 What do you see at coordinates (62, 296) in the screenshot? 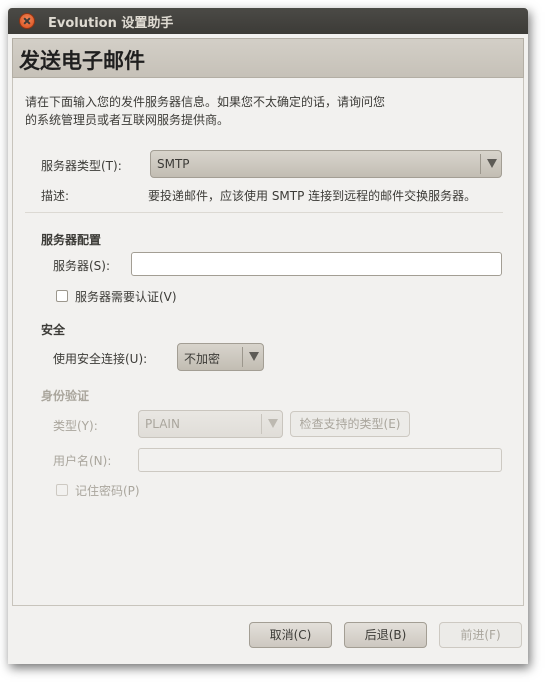
I see `auth-required-checkbox` at bounding box center [62, 296].